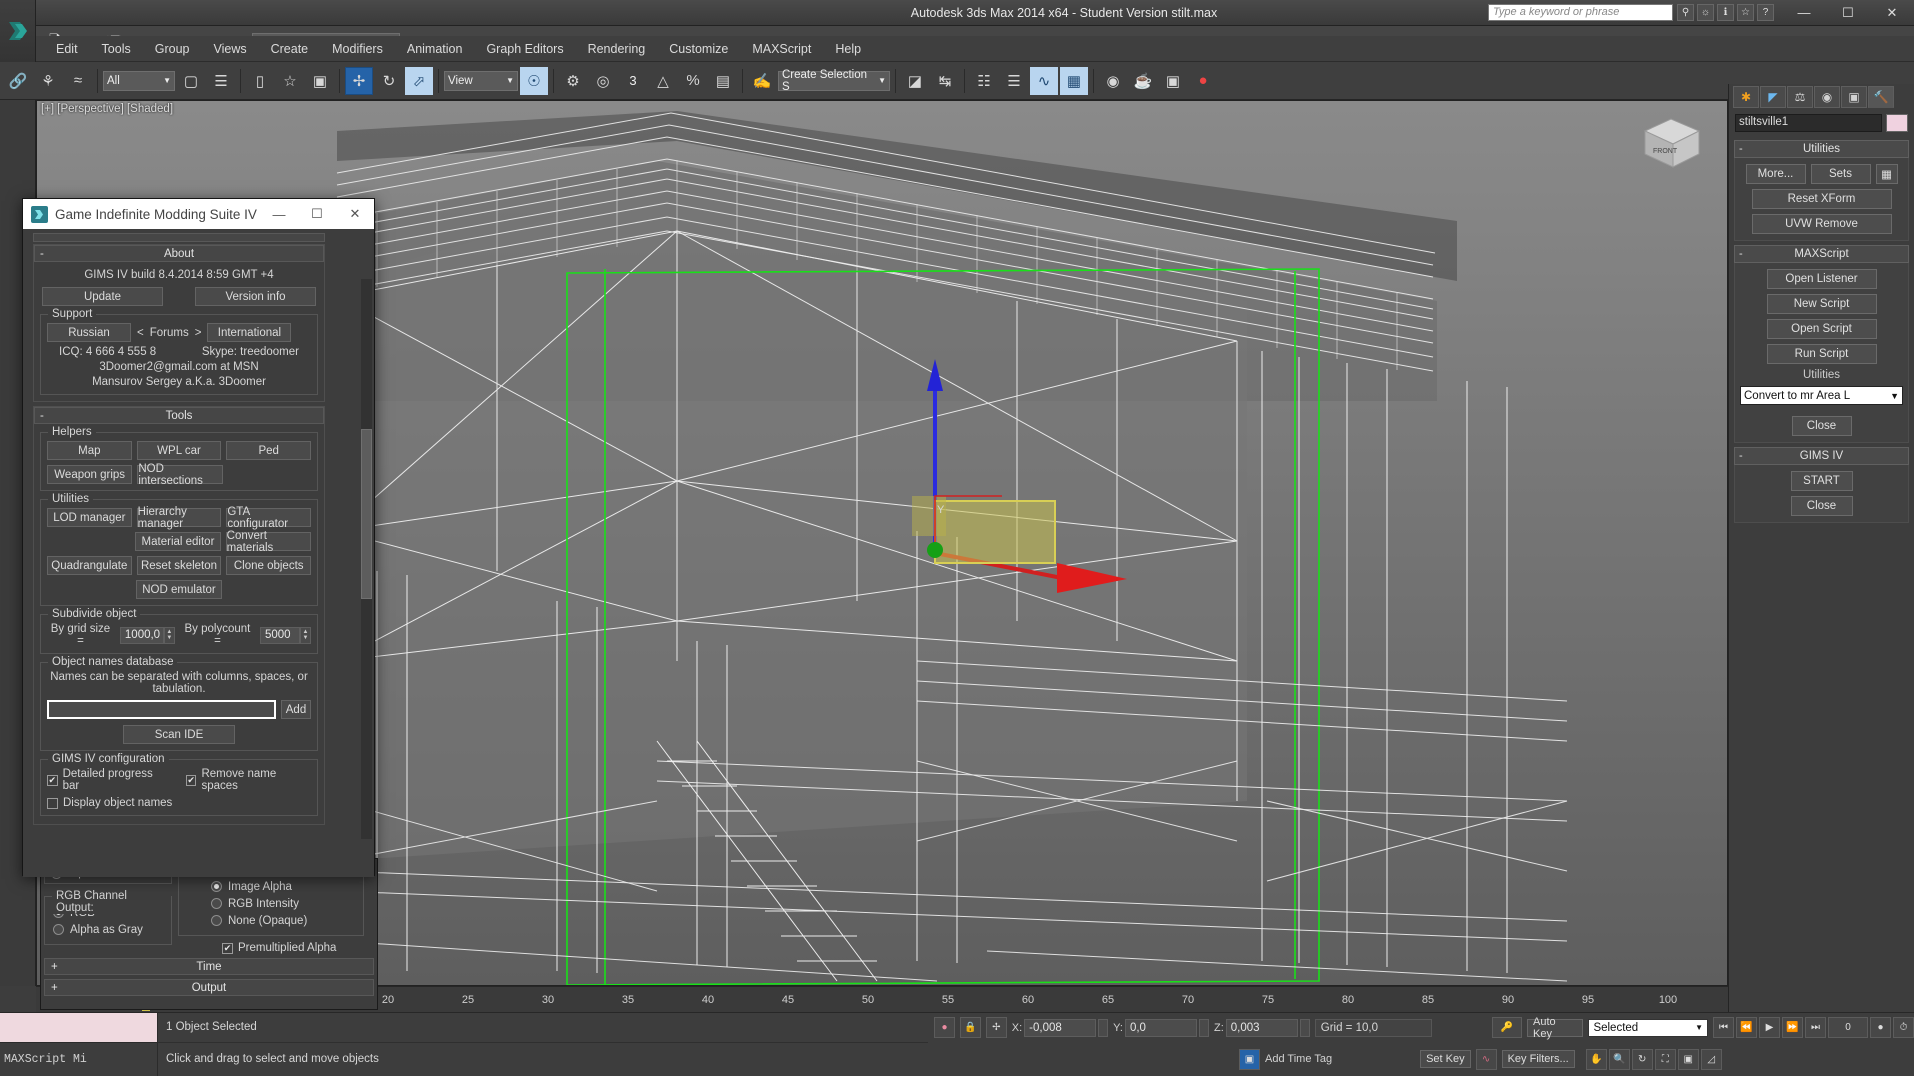 The image size is (1914, 1076). What do you see at coordinates (1880, 1028) in the screenshot?
I see `key-mode-toggle-icon: ●` at bounding box center [1880, 1028].